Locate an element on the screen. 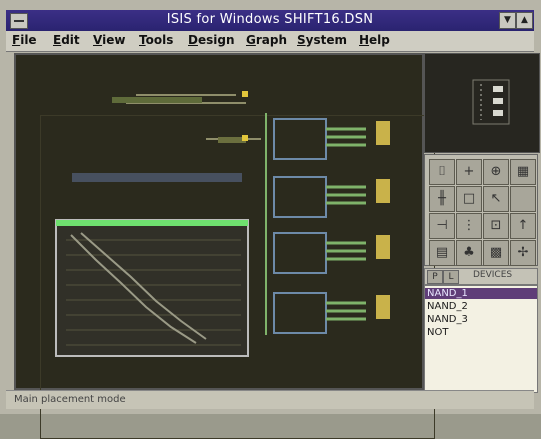  box-tool-icon: □ is located at coordinates (469, 199).